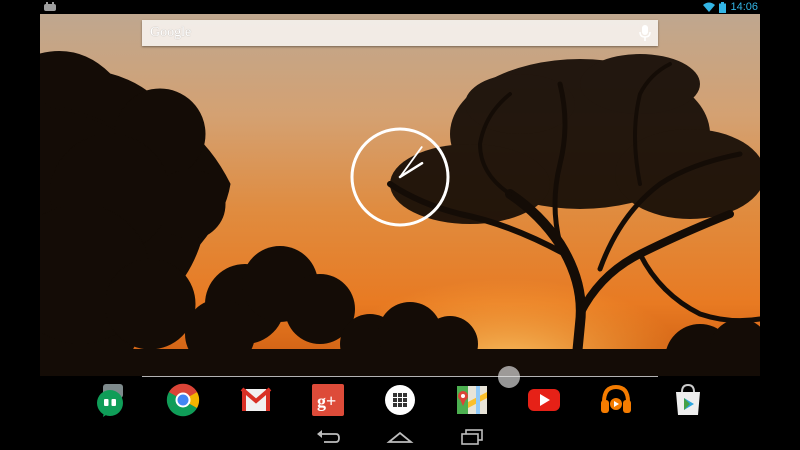  Describe the element at coordinates (50, 6) in the screenshot. I see `android-notification-icon` at that location.